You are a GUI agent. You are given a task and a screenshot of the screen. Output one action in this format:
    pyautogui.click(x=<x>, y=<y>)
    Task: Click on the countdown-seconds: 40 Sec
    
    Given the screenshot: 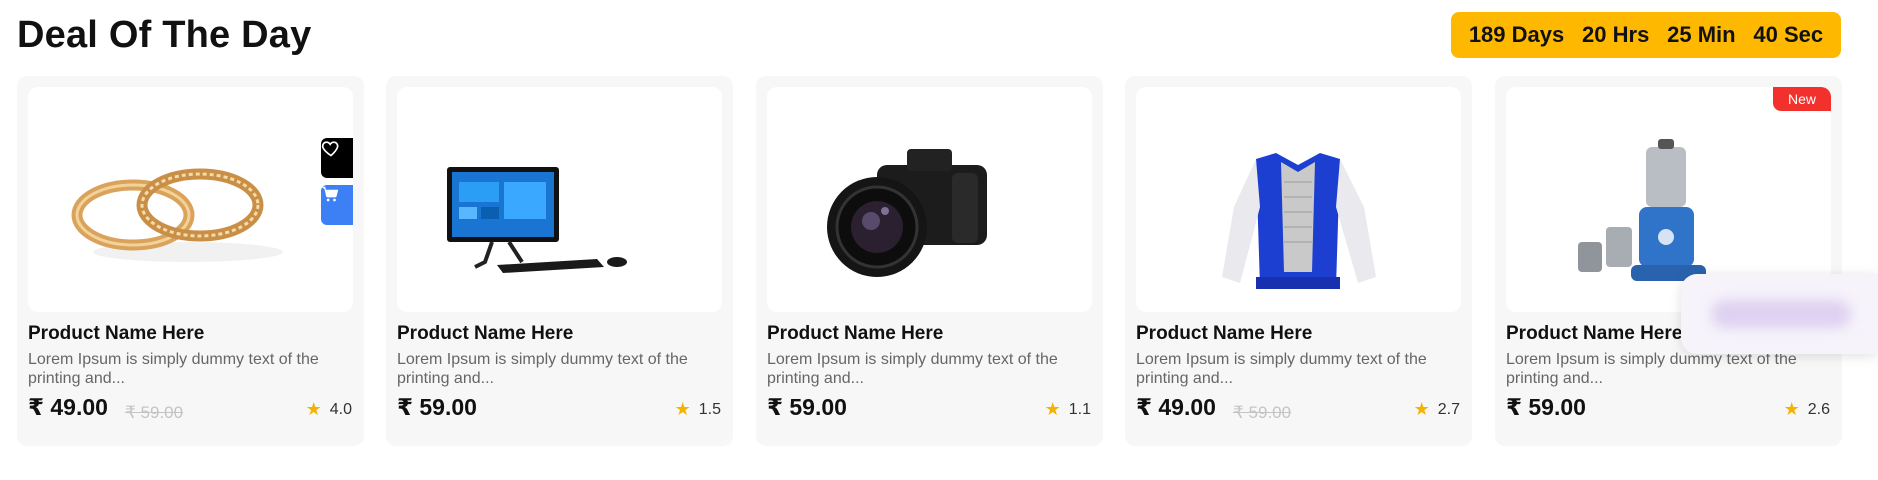 What is the action you would take?
    pyautogui.click(x=1788, y=34)
    